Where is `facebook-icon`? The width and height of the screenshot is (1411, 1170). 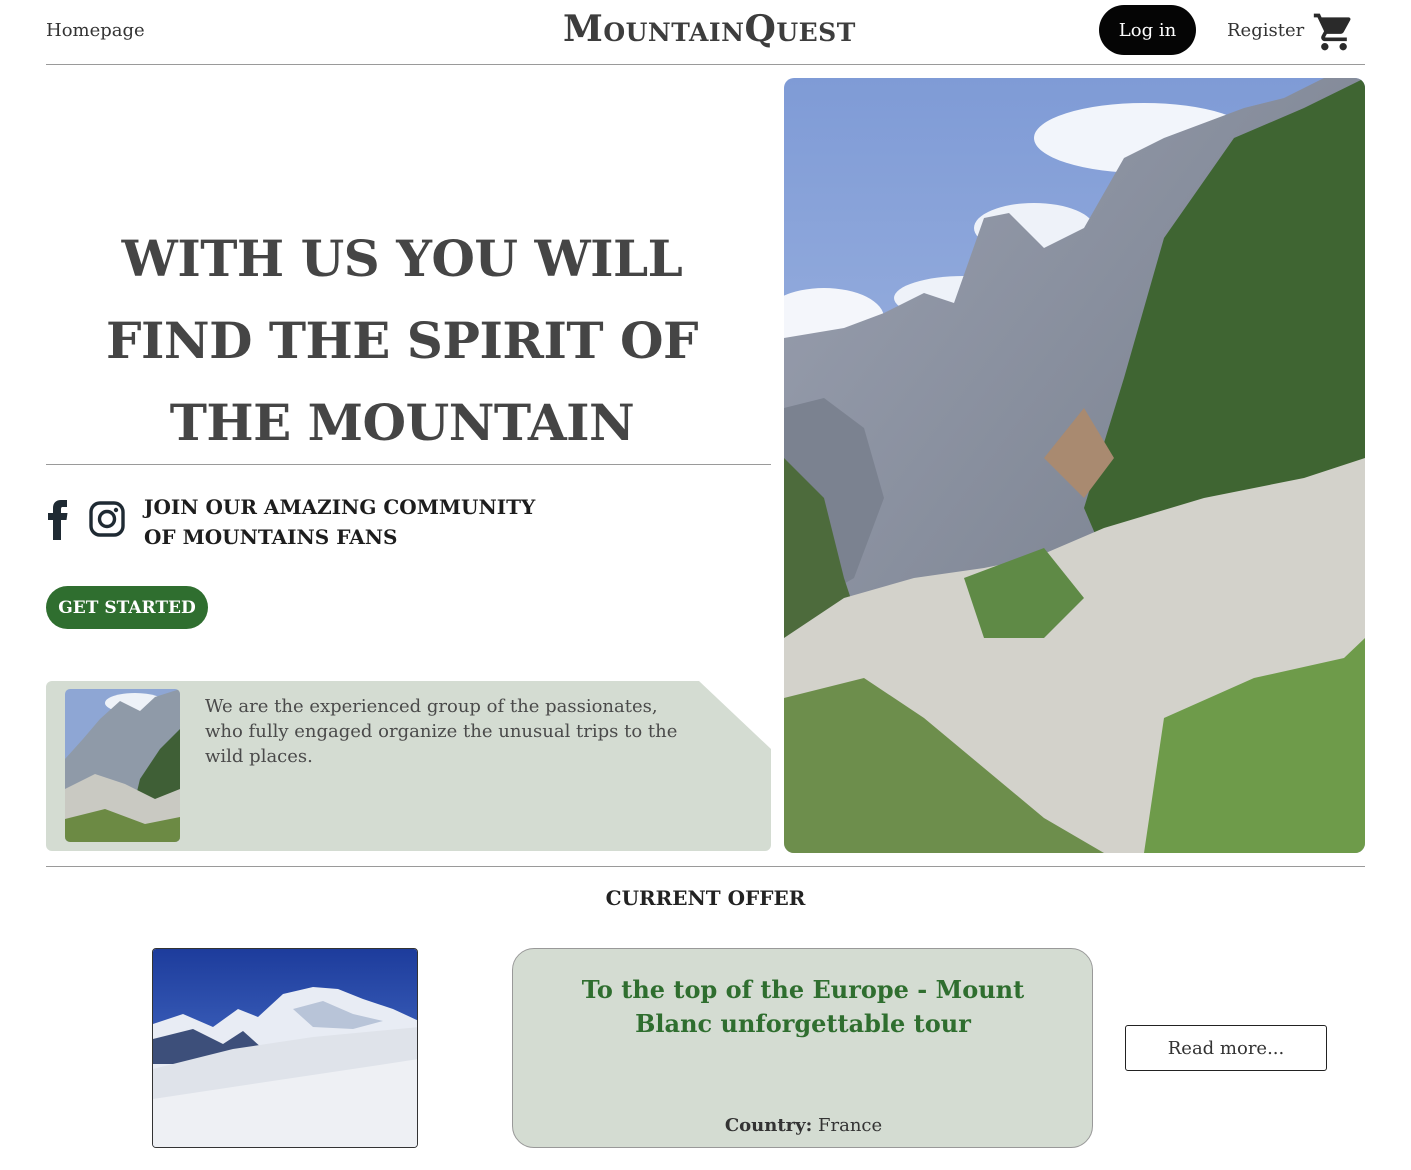 facebook-icon is located at coordinates (58, 520).